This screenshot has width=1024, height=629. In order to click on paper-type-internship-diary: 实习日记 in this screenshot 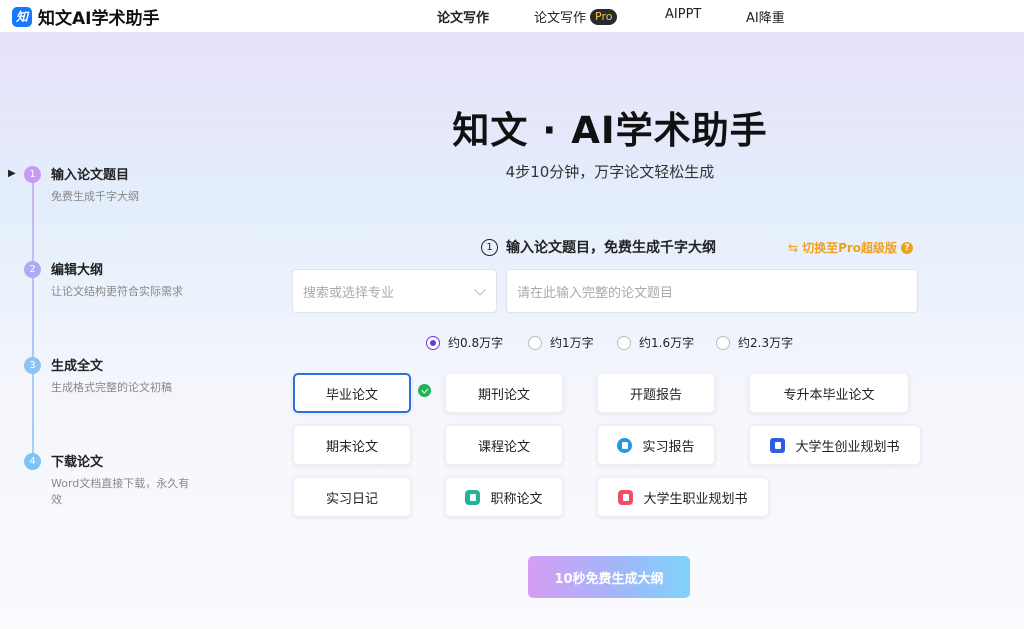, I will do `click(352, 497)`.